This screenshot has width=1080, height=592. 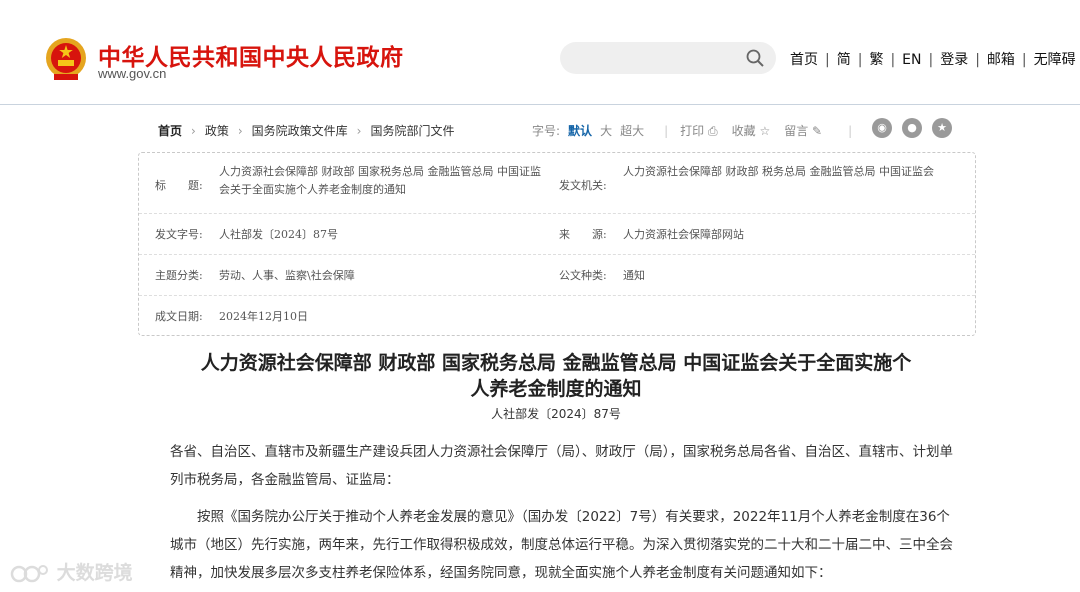 What do you see at coordinates (287, 275) in the screenshot?
I see `info-category-value: 劳动、人事、监察\社会保障` at bounding box center [287, 275].